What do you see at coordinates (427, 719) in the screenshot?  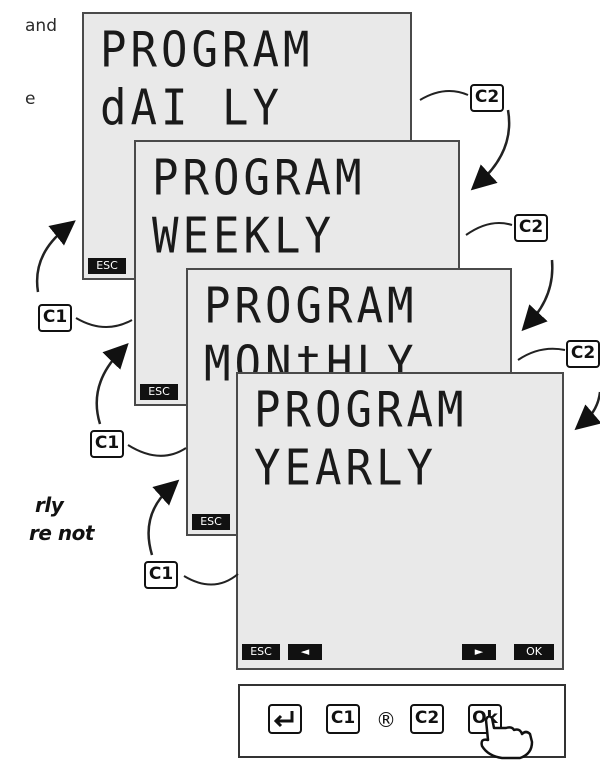 I see `c2-button: C2` at bounding box center [427, 719].